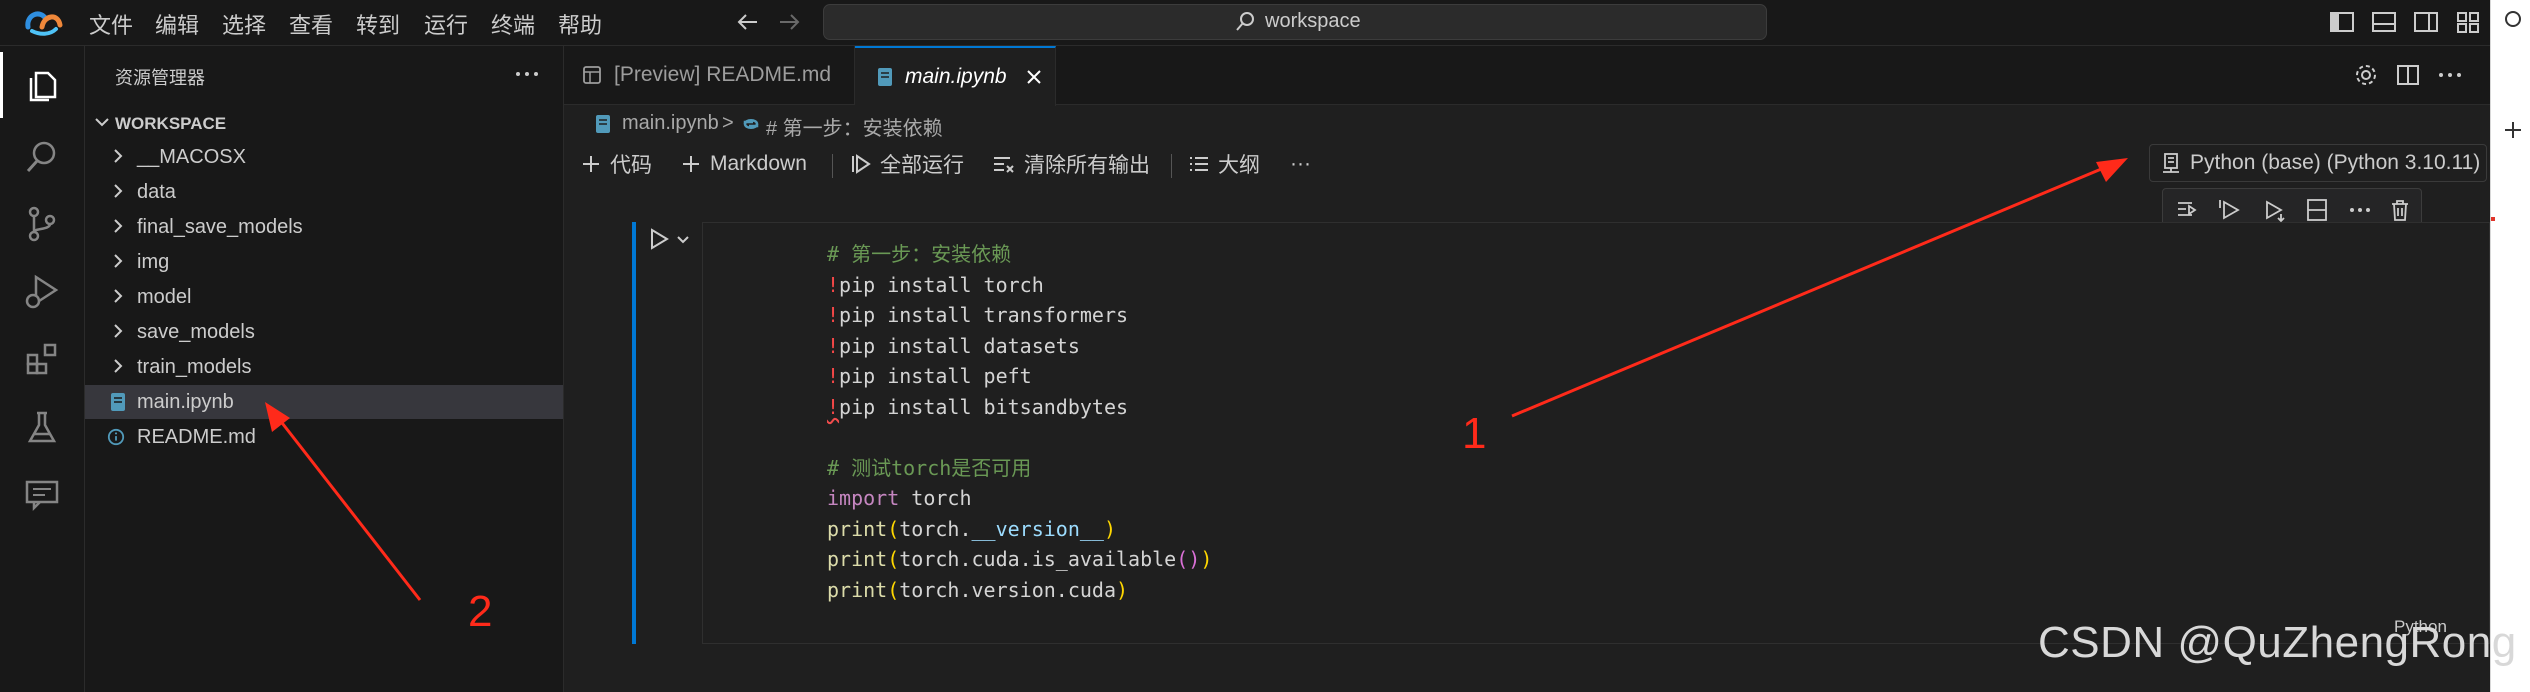 This screenshot has height=692, width=2530. Describe the element at coordinates (220, 227) in the screenshot. I see `tree-folder-label: final_save_models` at that location.